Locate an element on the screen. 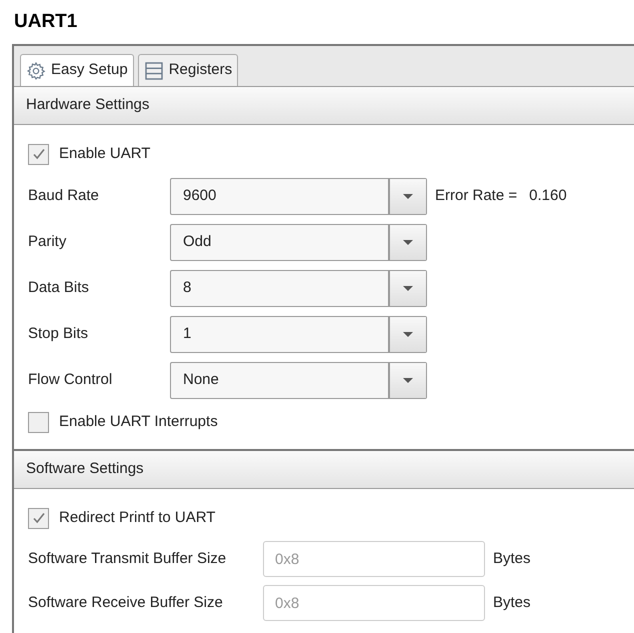 This screenshot has width=634, height=633. checkbox-label: Enable UART Interrupts is located at coordinates (138, 422).